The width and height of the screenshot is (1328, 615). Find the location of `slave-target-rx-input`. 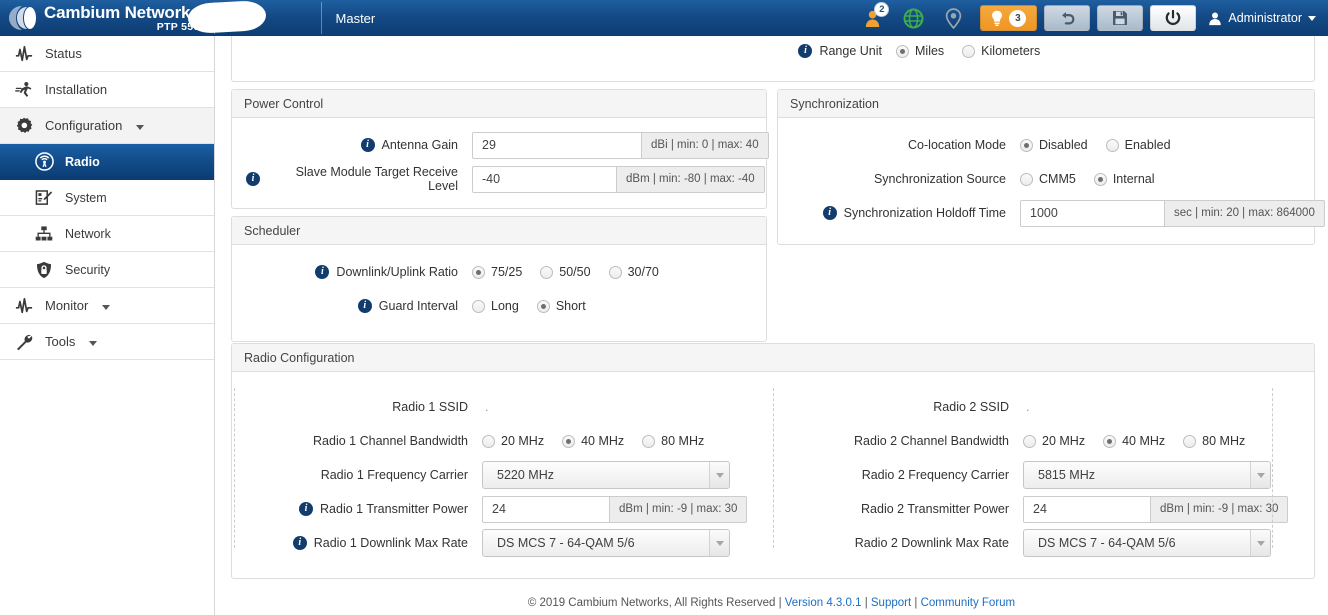

slave-target-rx-input is located at coordinates (544, 179).